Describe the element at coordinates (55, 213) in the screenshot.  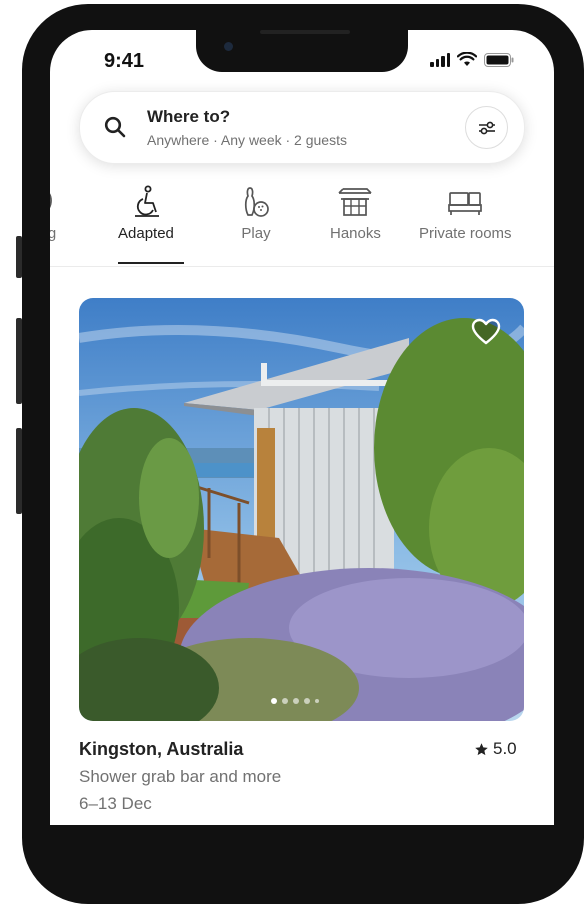
I see `category-surfing: ding` at that location.